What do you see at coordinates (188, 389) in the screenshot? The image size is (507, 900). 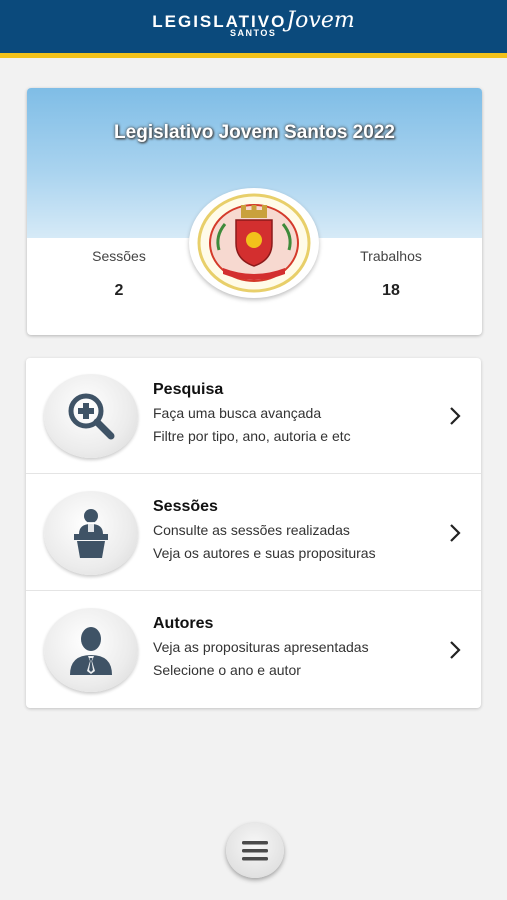 I see `menu-item-title: Pesquisa` at bounding box center [188, 389].